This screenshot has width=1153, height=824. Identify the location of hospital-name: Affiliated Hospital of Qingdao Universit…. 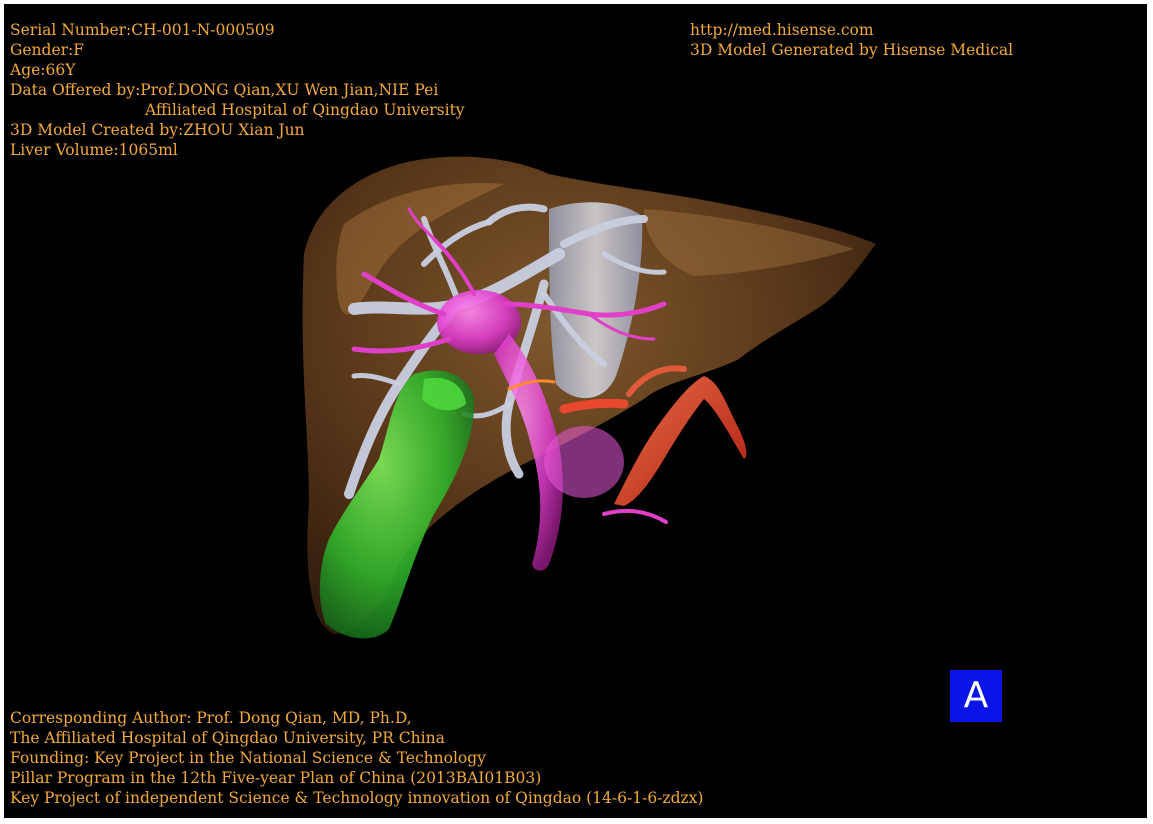
(305, 110).